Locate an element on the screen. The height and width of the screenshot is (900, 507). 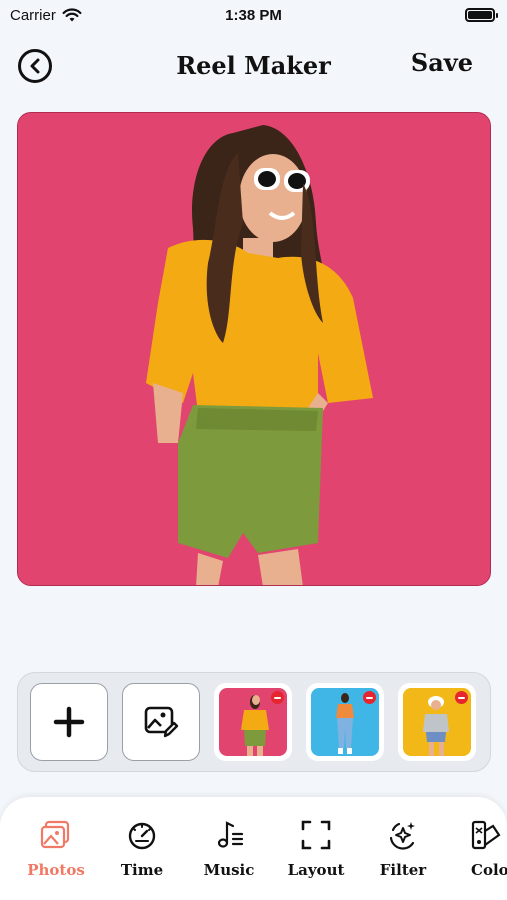
music-icon is located at coordinates (230, 834).